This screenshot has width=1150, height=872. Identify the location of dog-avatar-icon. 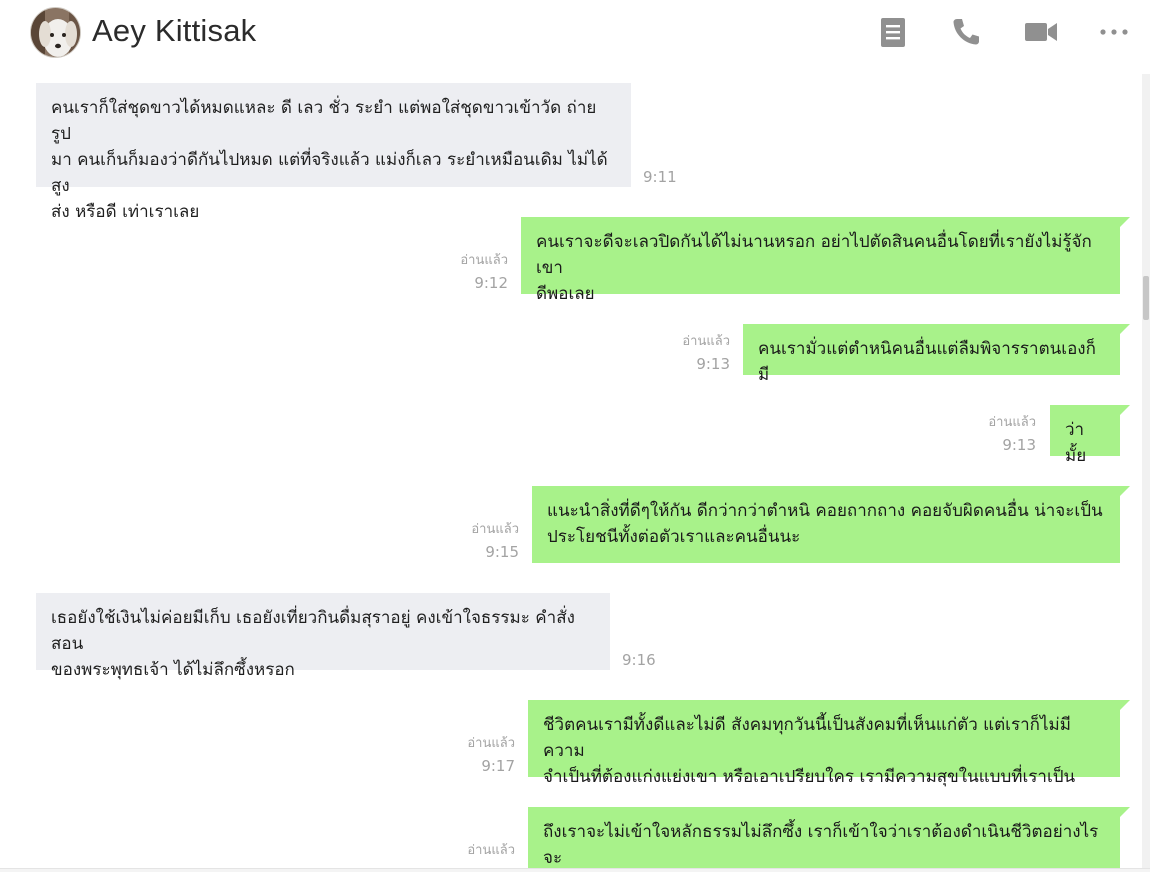
(55, 32).